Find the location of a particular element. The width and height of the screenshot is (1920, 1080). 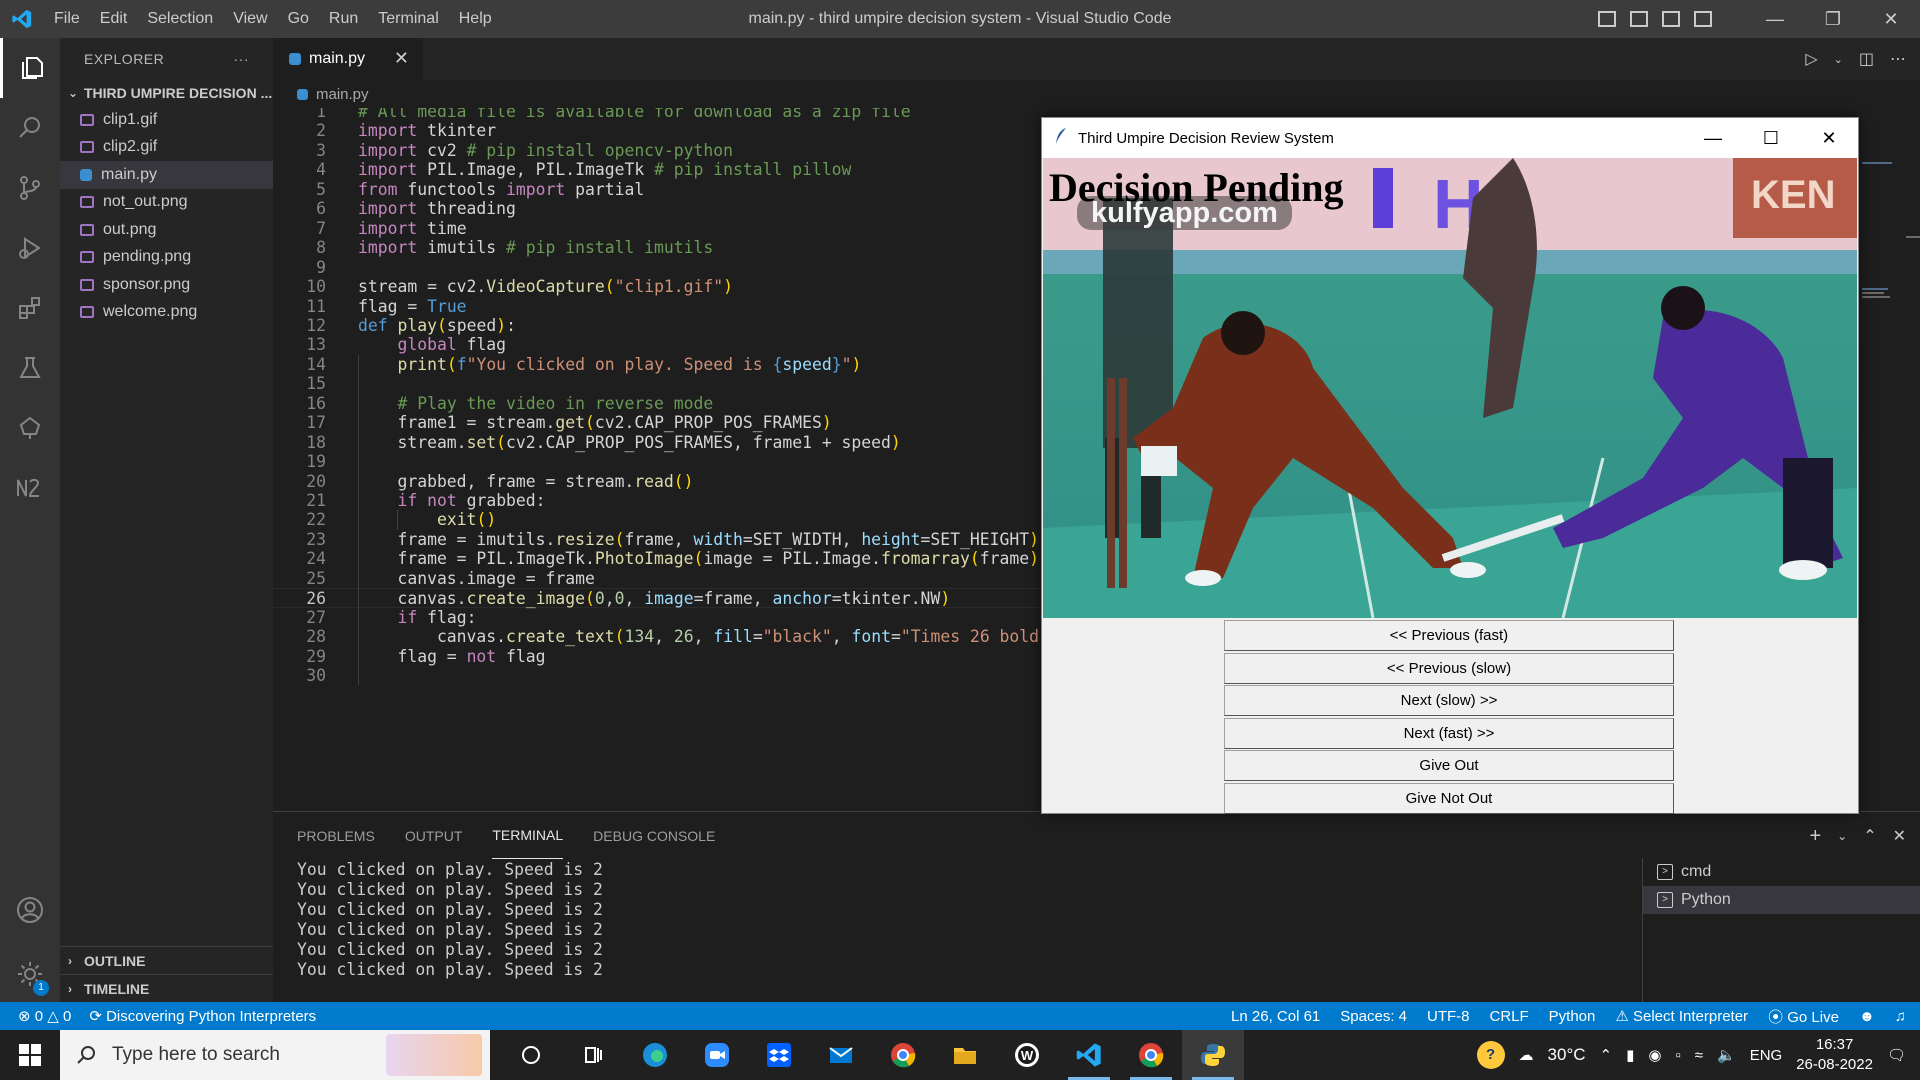

task-switcher-icon is located at coordinates (593, 1055).